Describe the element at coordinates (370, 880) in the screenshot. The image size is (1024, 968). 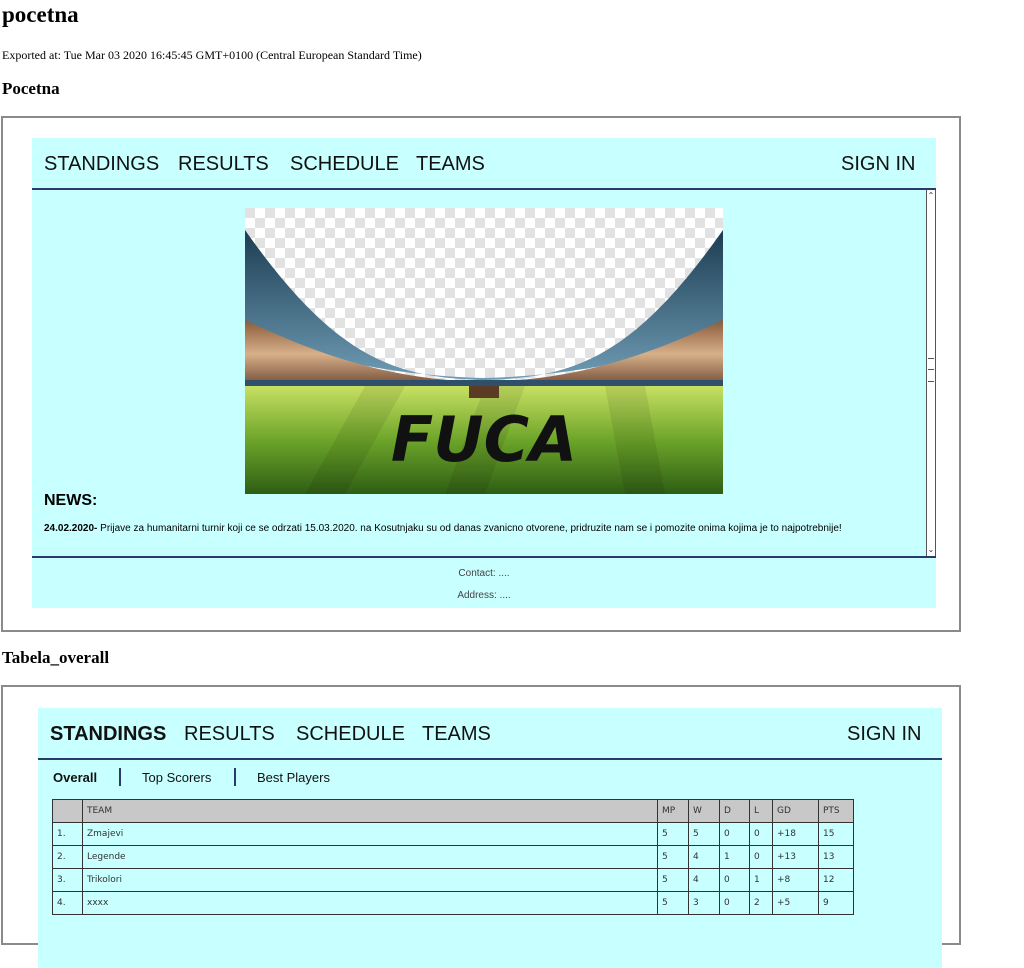
I see `cell-team: Trikolori` at that location.